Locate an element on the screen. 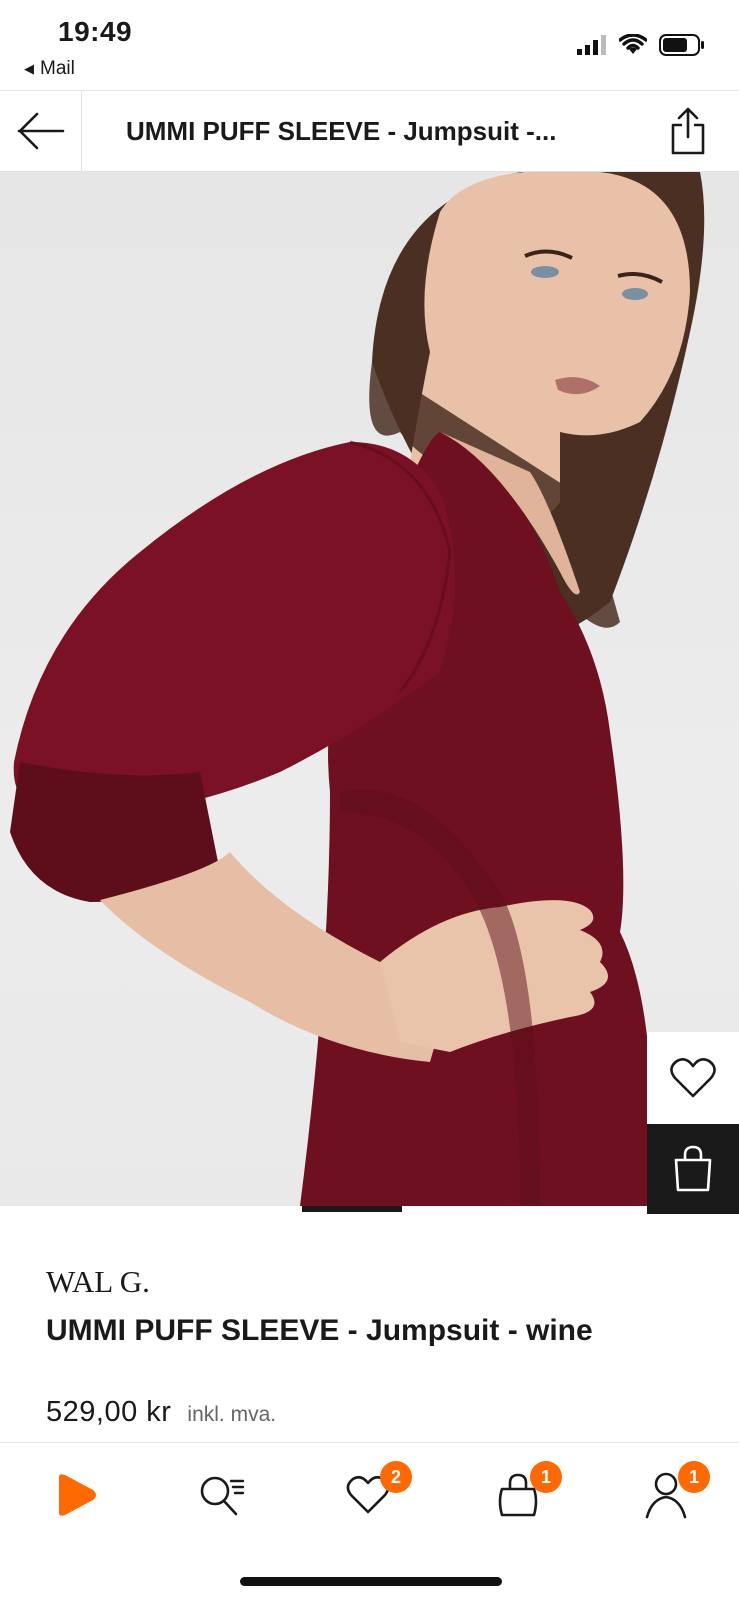 The width and height of the screenshot is (739, 1600). add-to-wishlist-button is located at coordinates (693, 1078).